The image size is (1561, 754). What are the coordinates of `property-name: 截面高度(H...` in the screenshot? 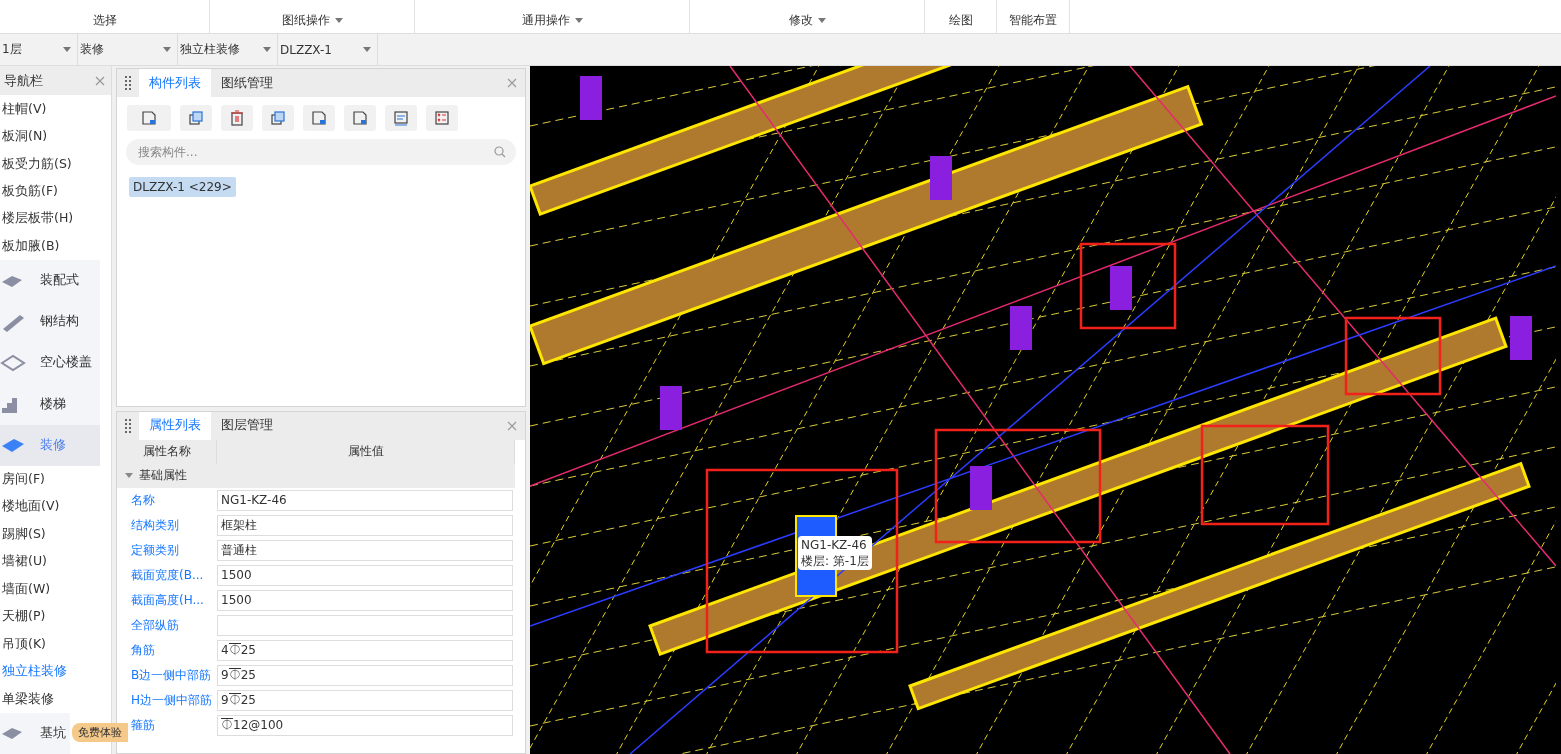 It's located at (167, 600).